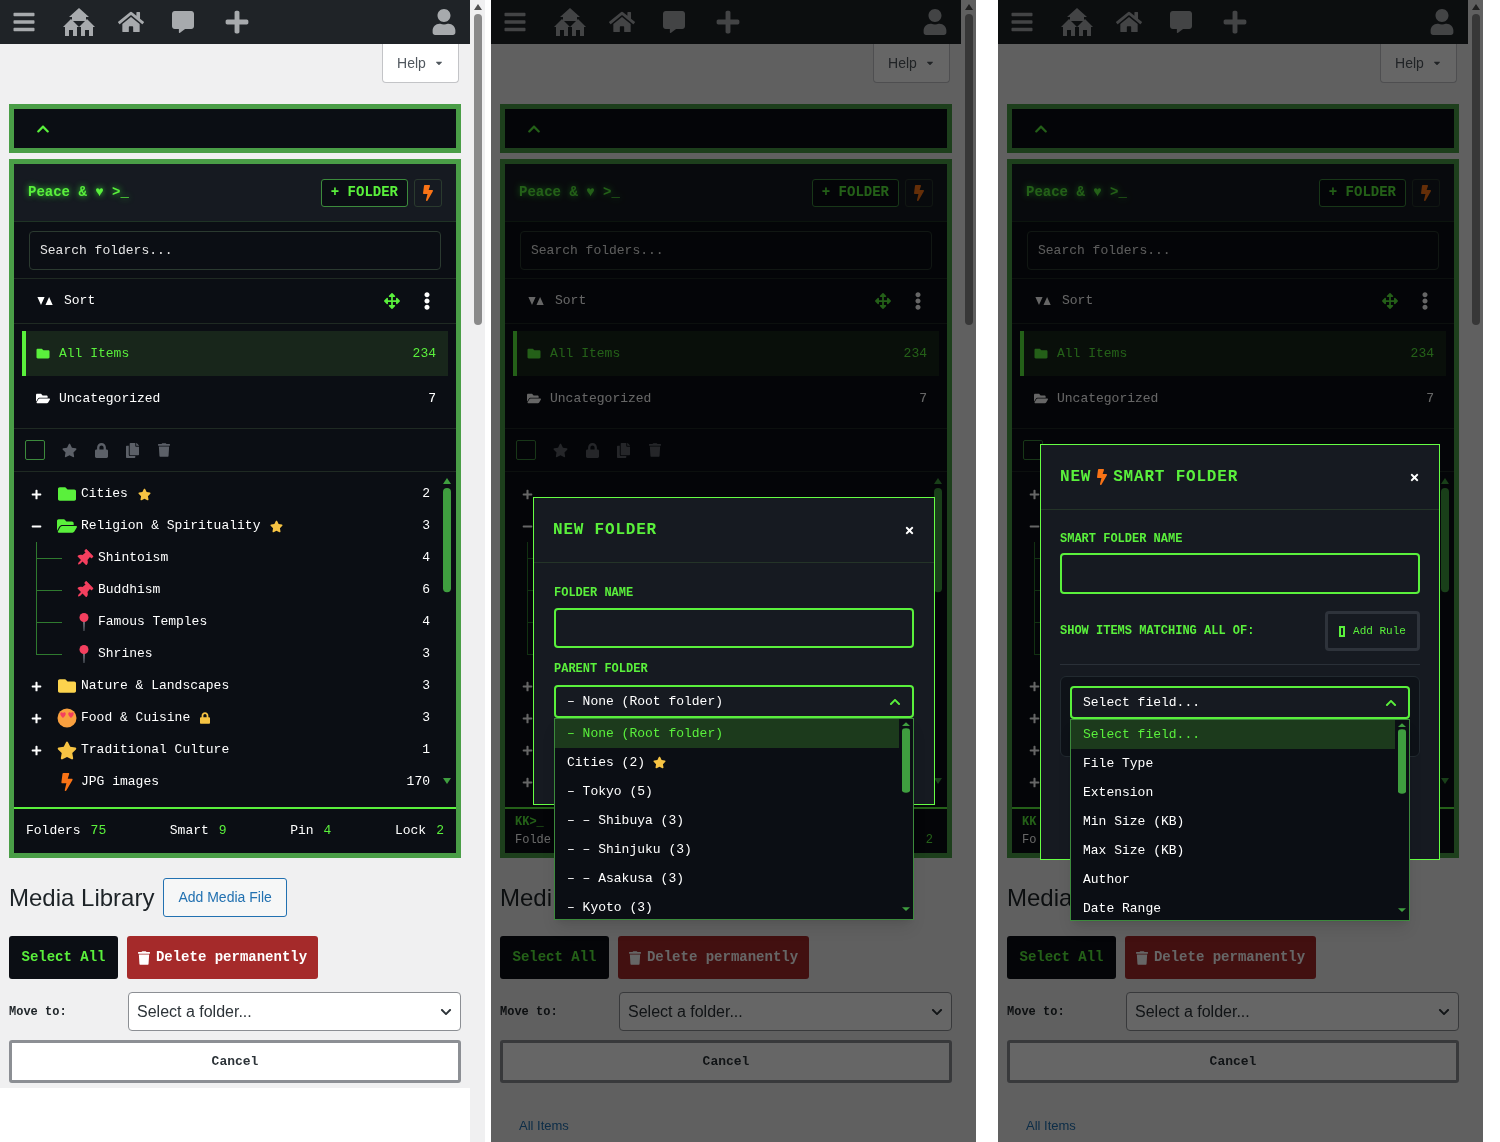 This screenshot has width=1500, height=1142. Describe the element at coordinates (1040, 897) in the screenshot. I see `page-title: Media` at that location.